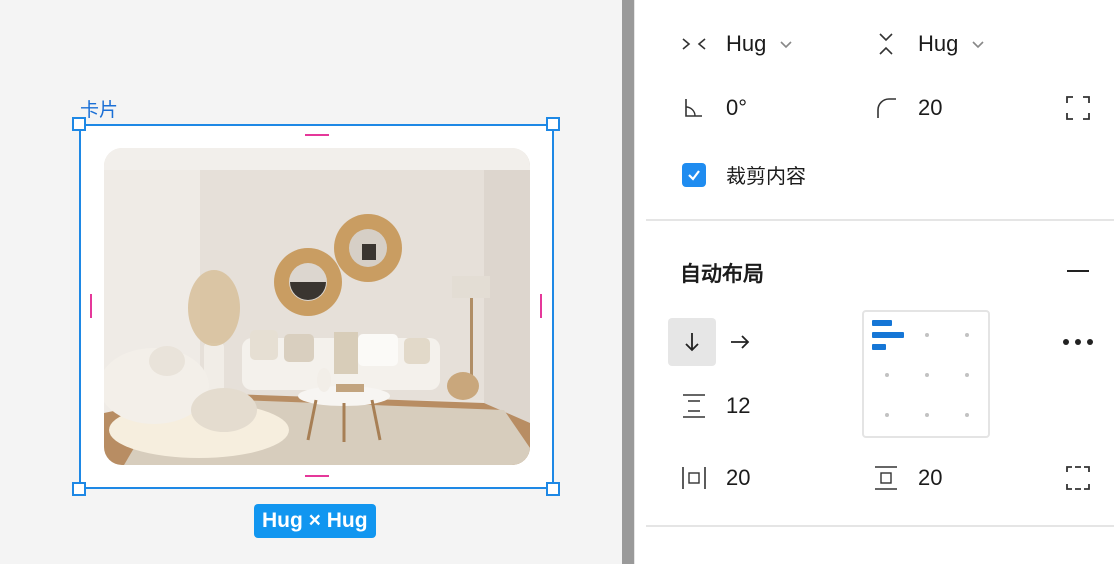 The image size is (1114, 564). What do you see at coordinates (1078, 342) in the screenshot?
I see `more-options-icon` at bounding box center [1078, 342].